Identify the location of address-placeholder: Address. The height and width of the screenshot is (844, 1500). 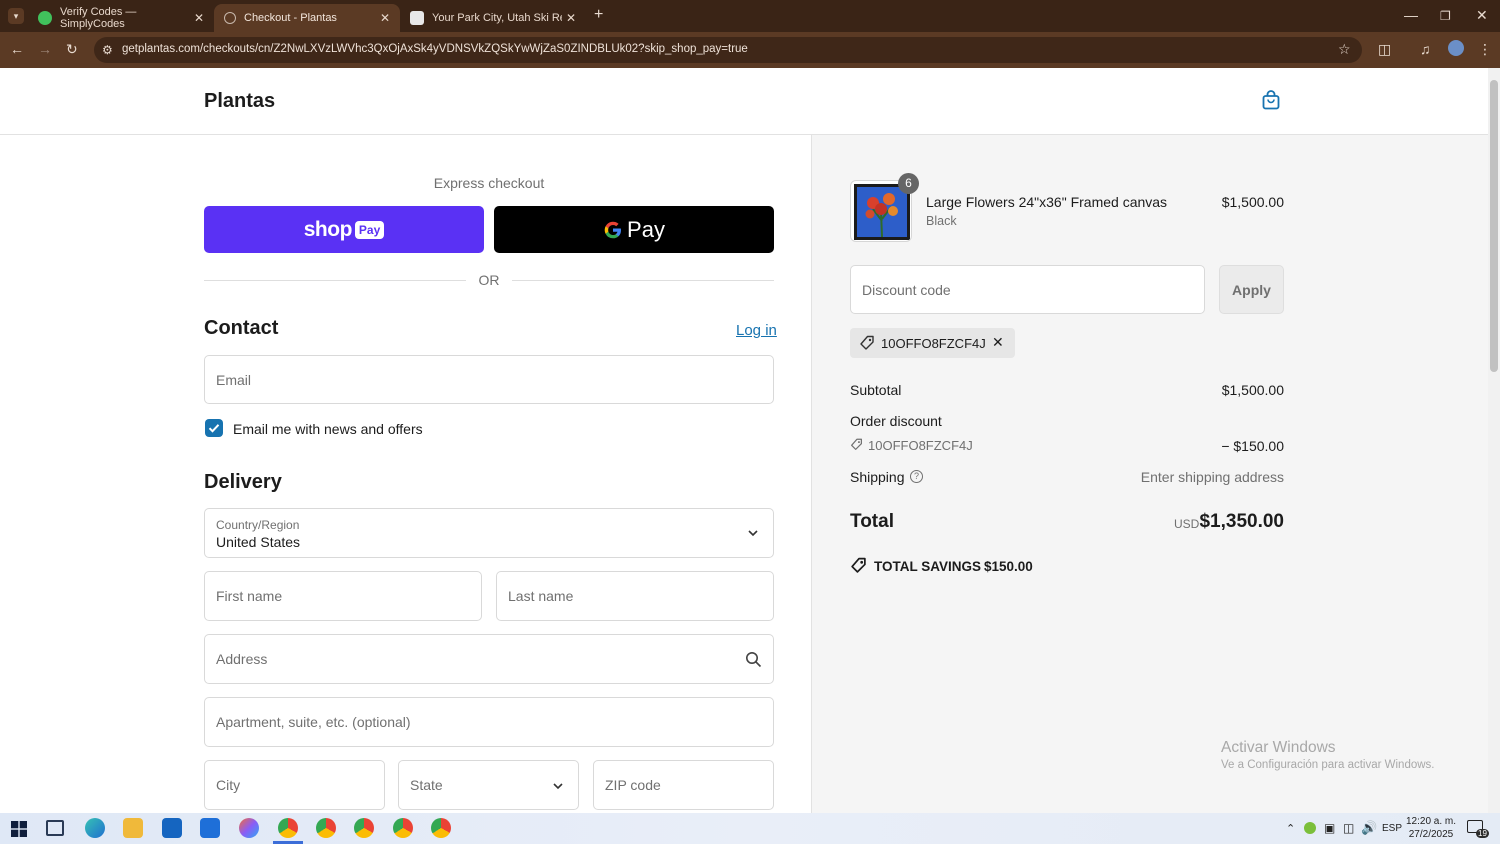
(242, 659).